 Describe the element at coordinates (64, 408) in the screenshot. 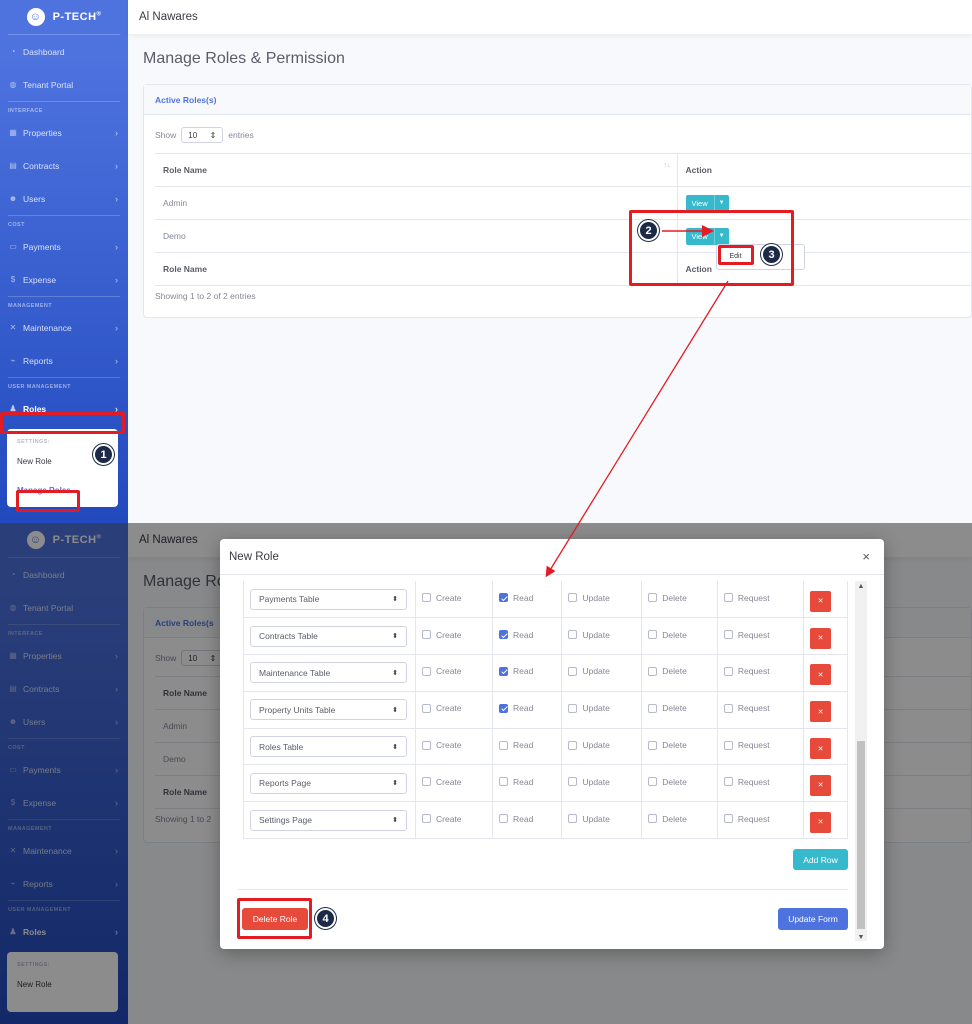

I see `sidebar-item-roles: ♟ Roles ›` at that location.